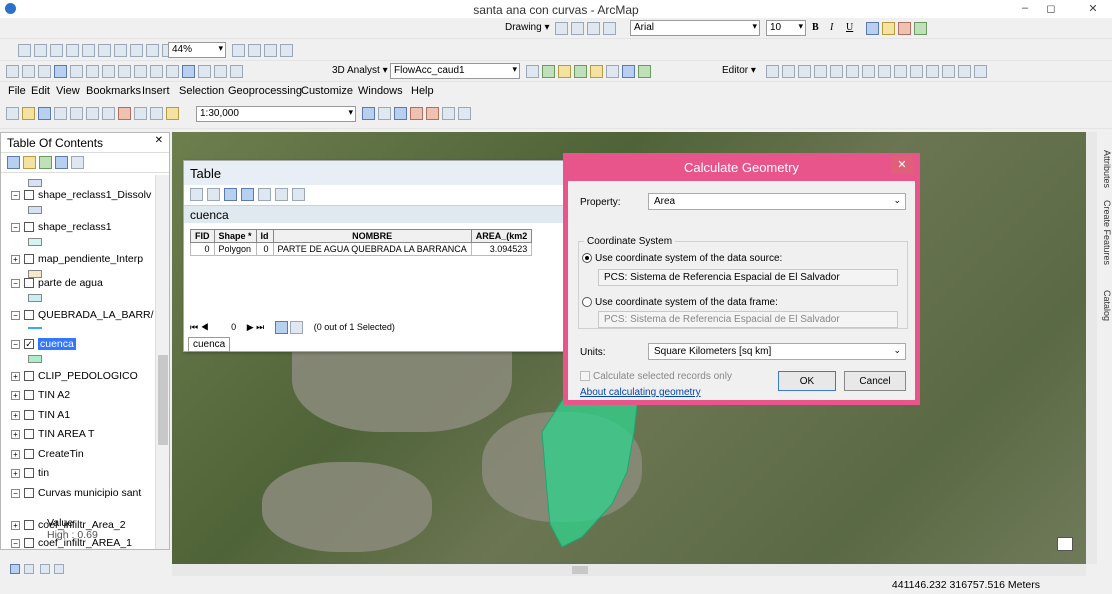  Describe the element at coordinates (92, 113) in the screenshot. I see `copy-icon` at that location.